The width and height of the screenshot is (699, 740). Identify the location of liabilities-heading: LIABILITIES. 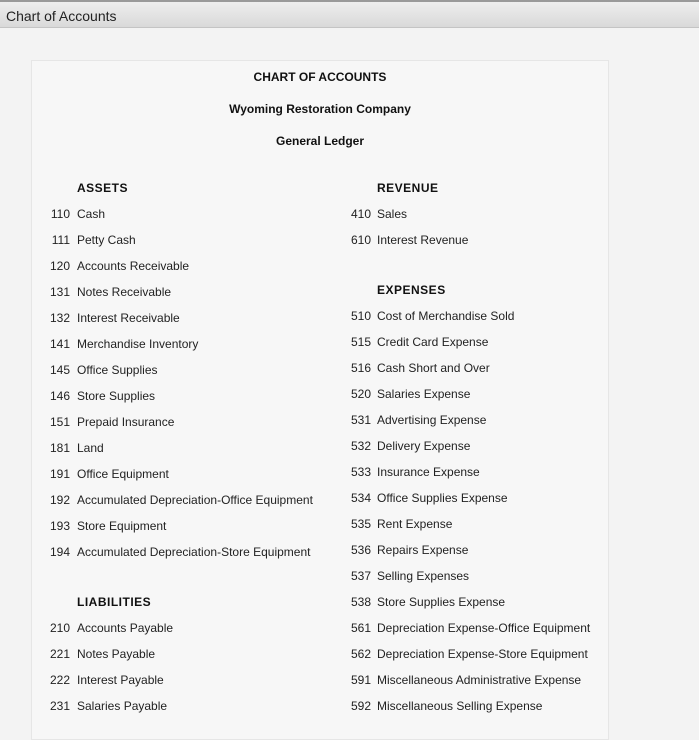
(114, 602).